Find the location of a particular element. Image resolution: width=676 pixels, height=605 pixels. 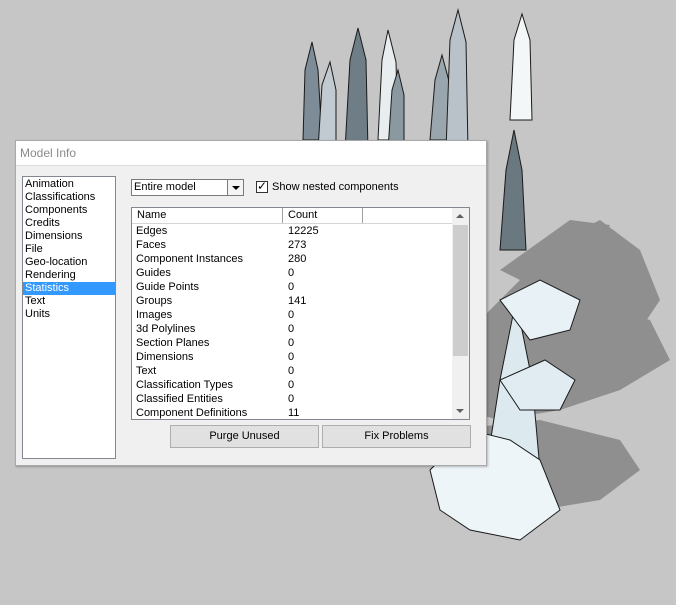

purge-unused-button: Purge Unused is located at coordinates (244, 436).